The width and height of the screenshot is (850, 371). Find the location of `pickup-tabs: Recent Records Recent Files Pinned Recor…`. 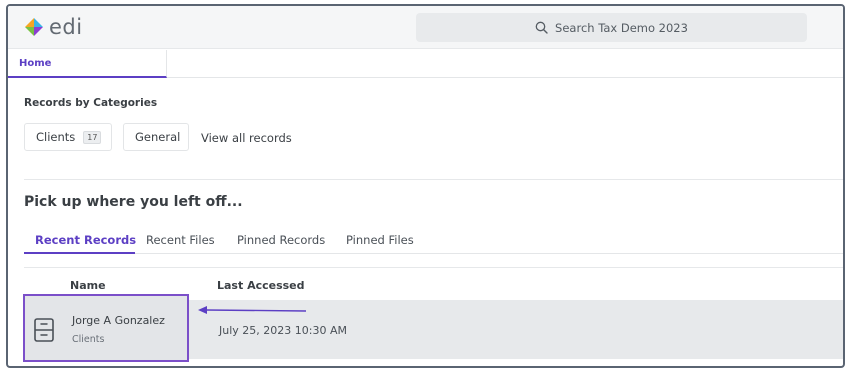

pickup-tabs: Recent Records Recent Files Pinned Recor… is located at coordinates (433, 241).